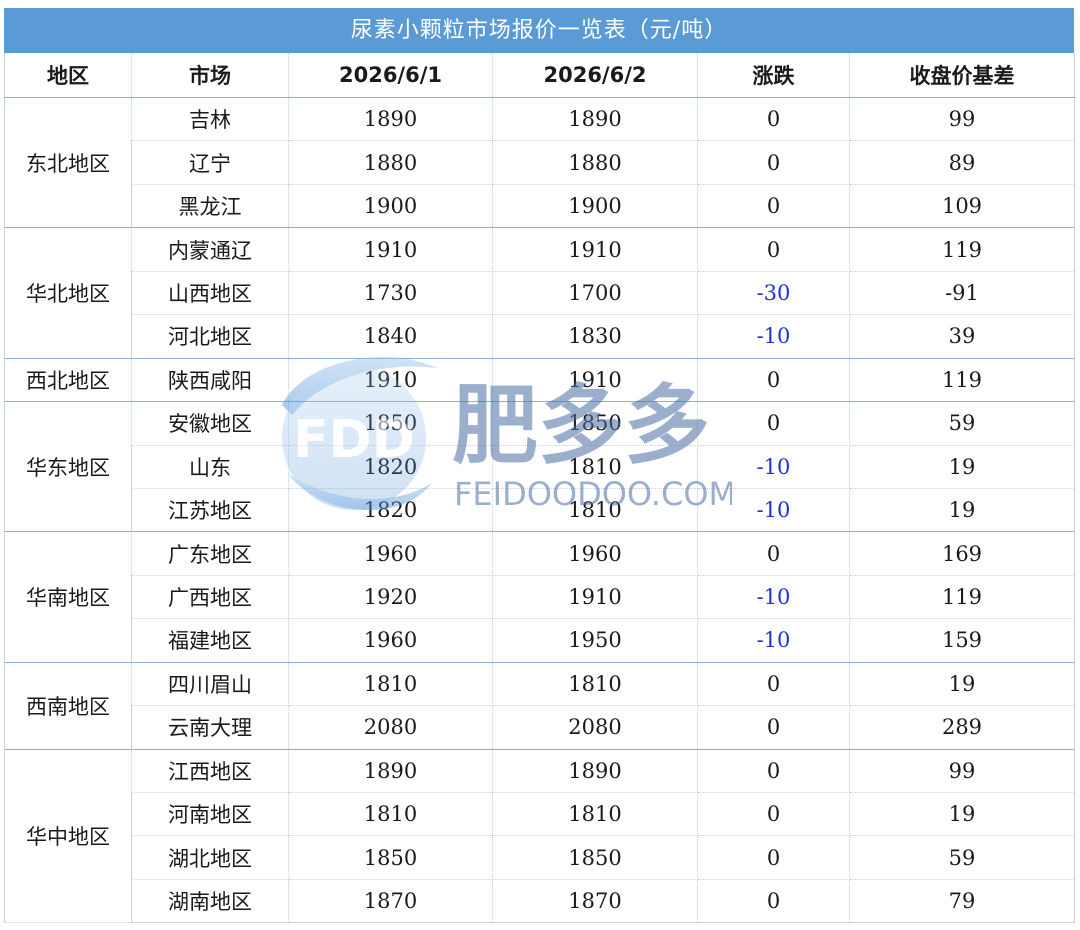 The image size is (1080, 930). Describe the element at coordinates (210, 597) in the screenshot. I see `market-cell: 广西地区` at that location.